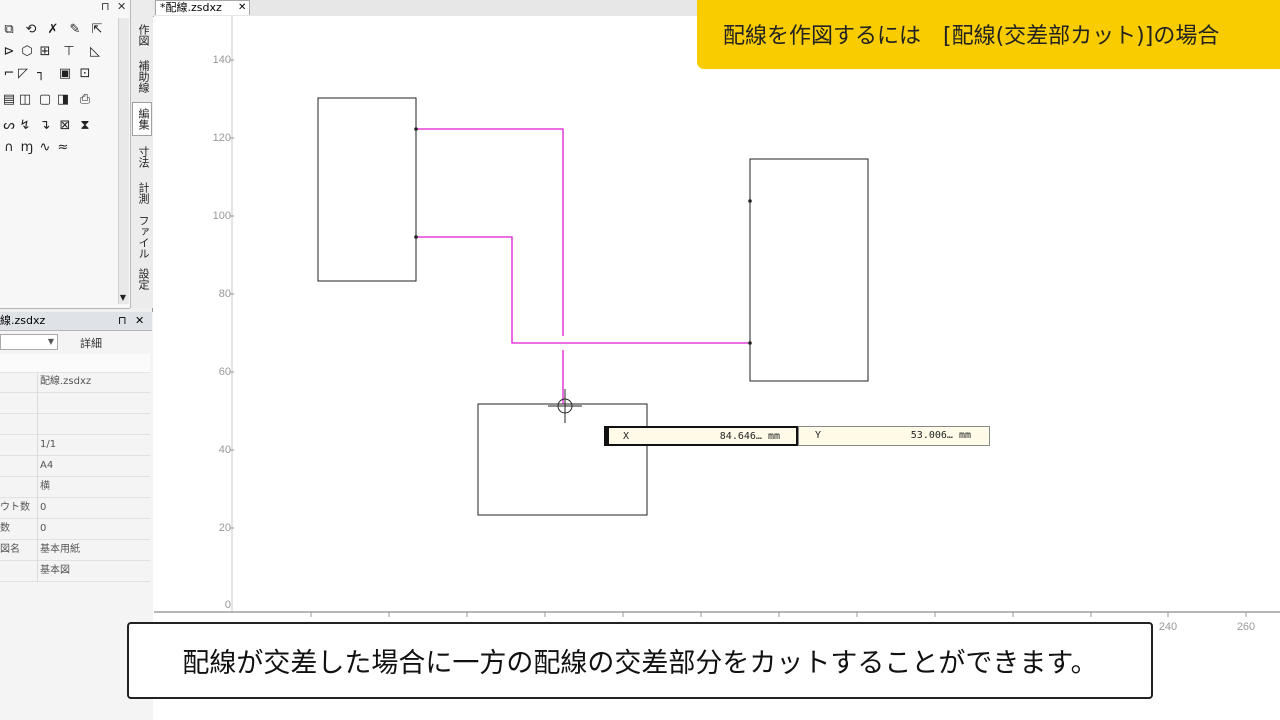  Describe the element at coordinates (25, 100) in the screenshot. I see `view-icon: ◫` at that location.